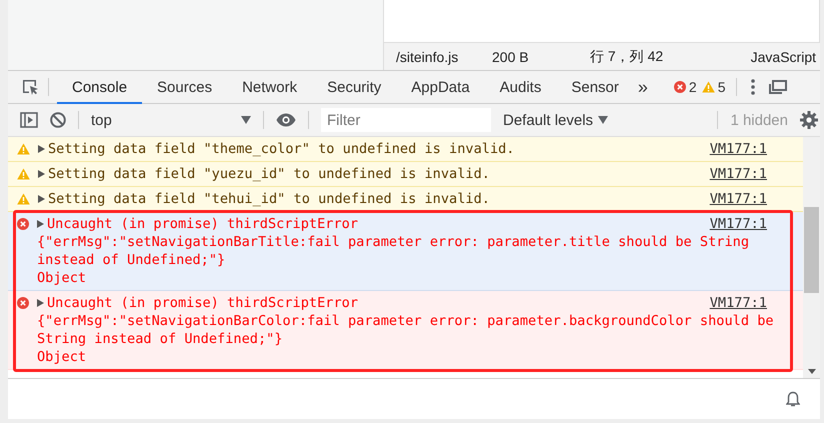 The image size is (824, 423). Describe the element at coordinates (354, 87) in the screenshot. I see `devtools-tab: Security` at that location.